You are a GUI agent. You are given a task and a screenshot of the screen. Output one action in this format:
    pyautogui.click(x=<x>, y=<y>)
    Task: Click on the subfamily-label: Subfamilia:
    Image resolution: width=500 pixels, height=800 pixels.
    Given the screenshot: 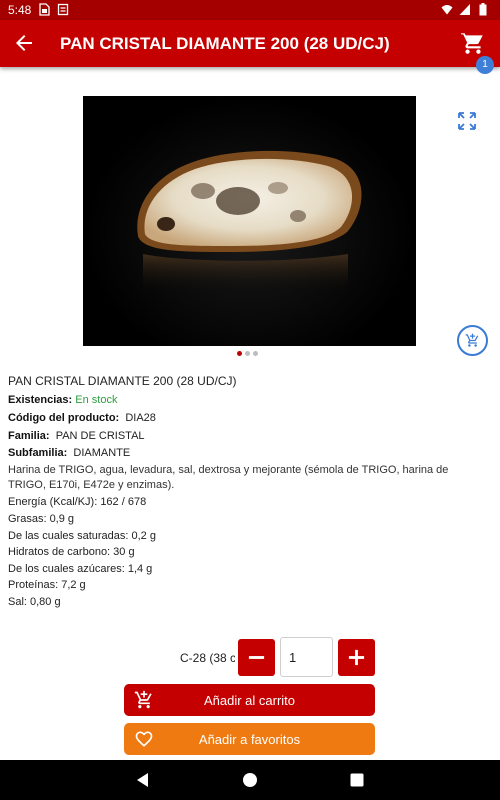 What is the action you would take?
    pyautogui.click(x=38, y=453)
    